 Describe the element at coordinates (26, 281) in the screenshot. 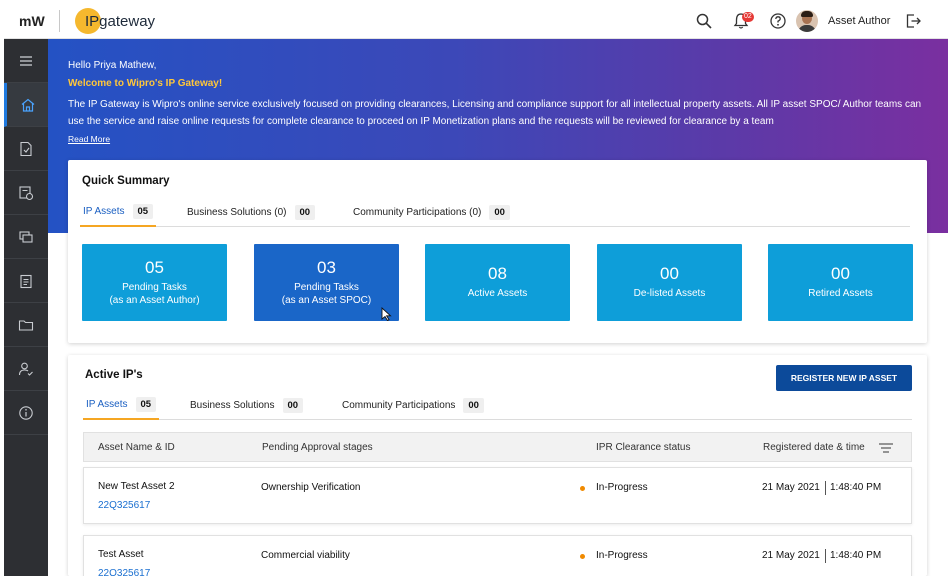

I see `sidebar-item-tasks` at that location.